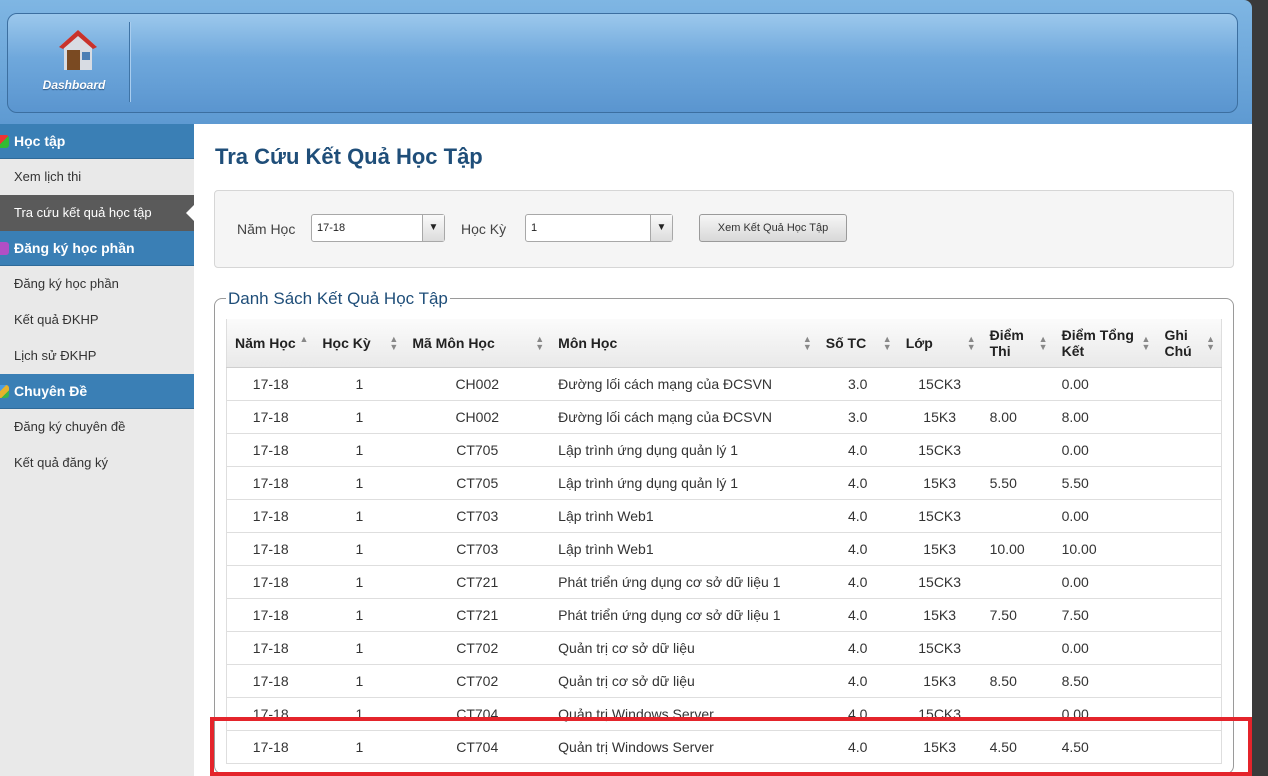  I want to click on table-cell: 8.00, so click(1105, 417).